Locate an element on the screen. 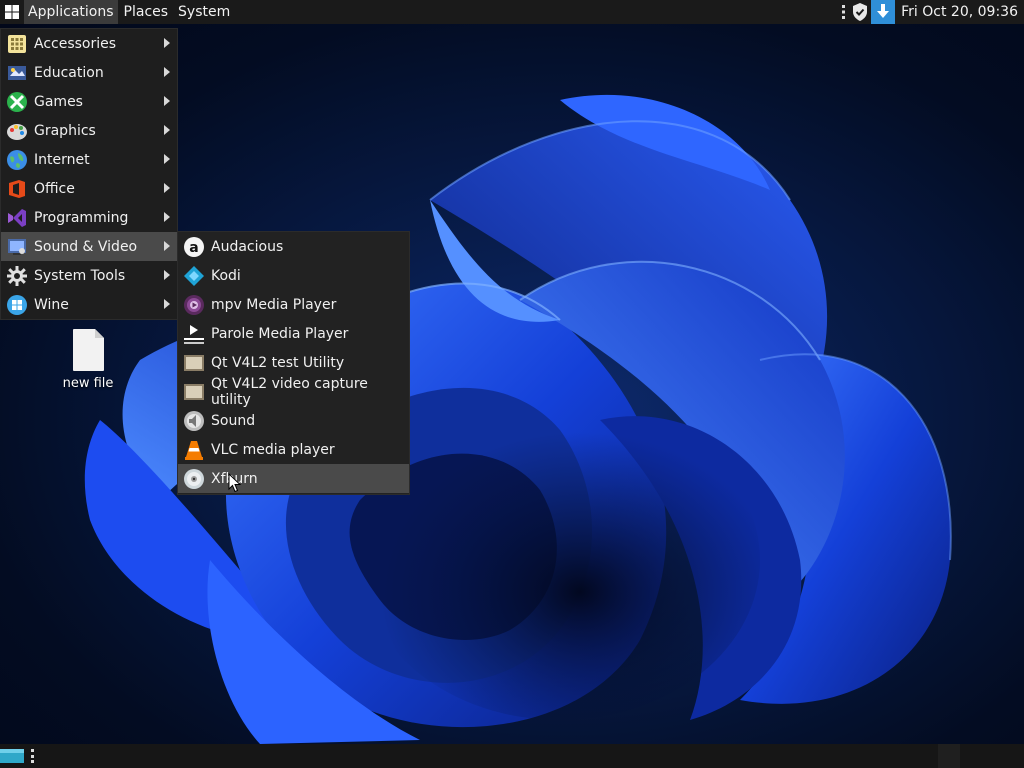 This screenshot has height=768, width=1024. svg-text: a is located at coordinates (193, 248).